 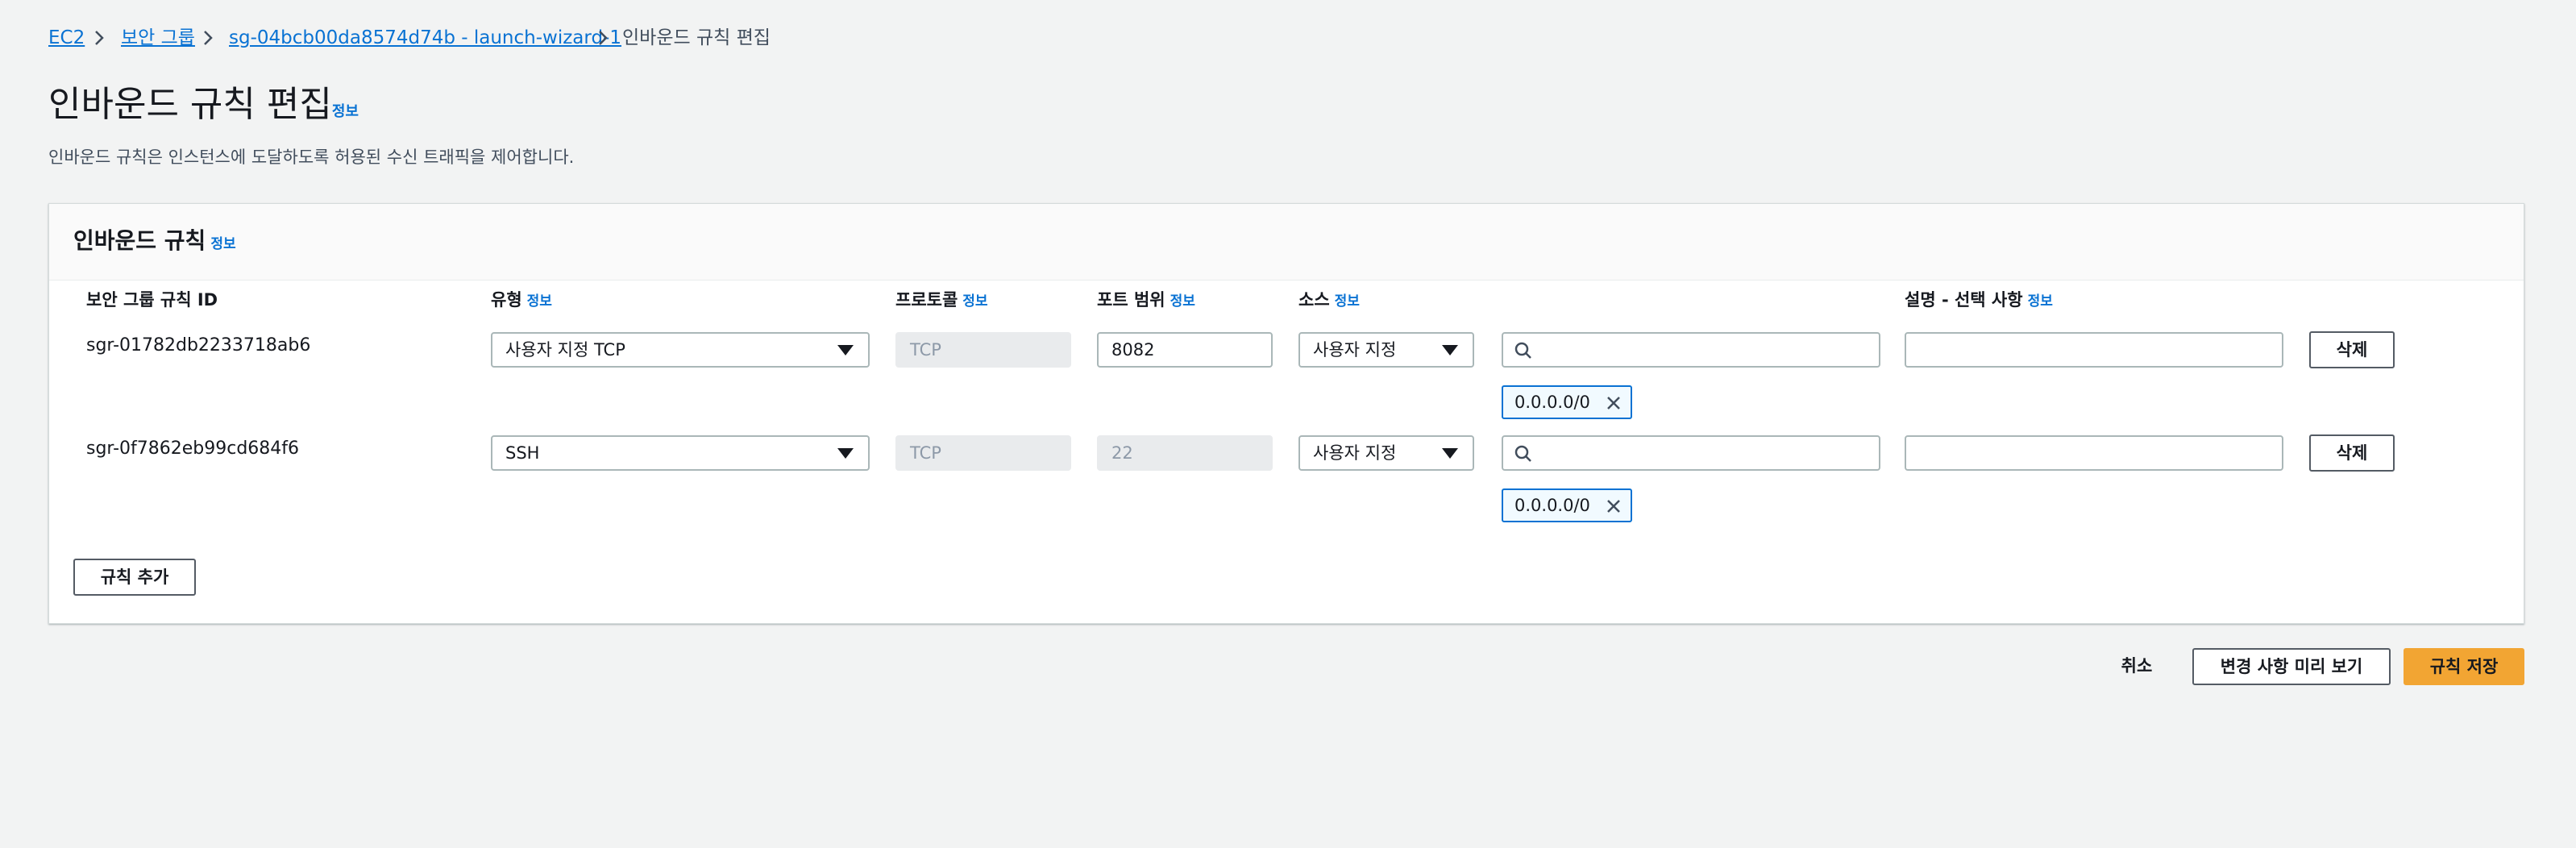 What do you see at coordinates (696, 37) in the screenshot?
I see `breadcrumb-current: 인바운드 규칙 편집` at bounding box center [696, 37].